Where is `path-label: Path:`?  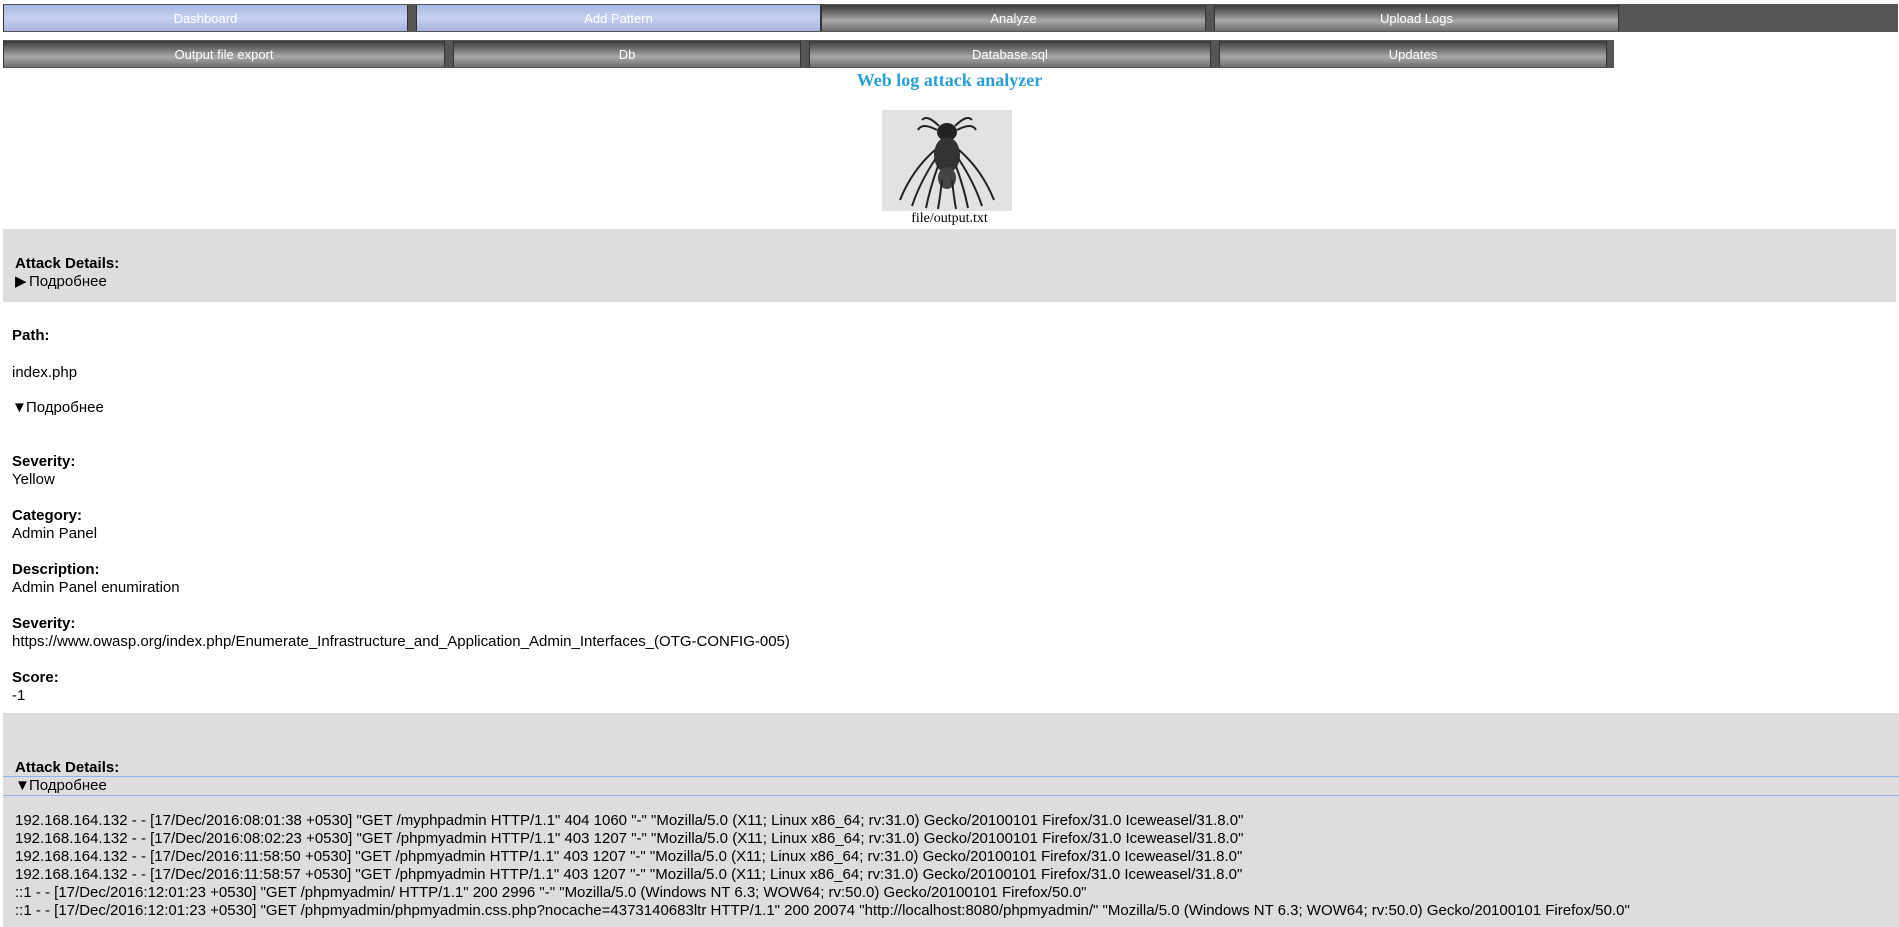 path-label: Path: is located at coordinates (31, 335).